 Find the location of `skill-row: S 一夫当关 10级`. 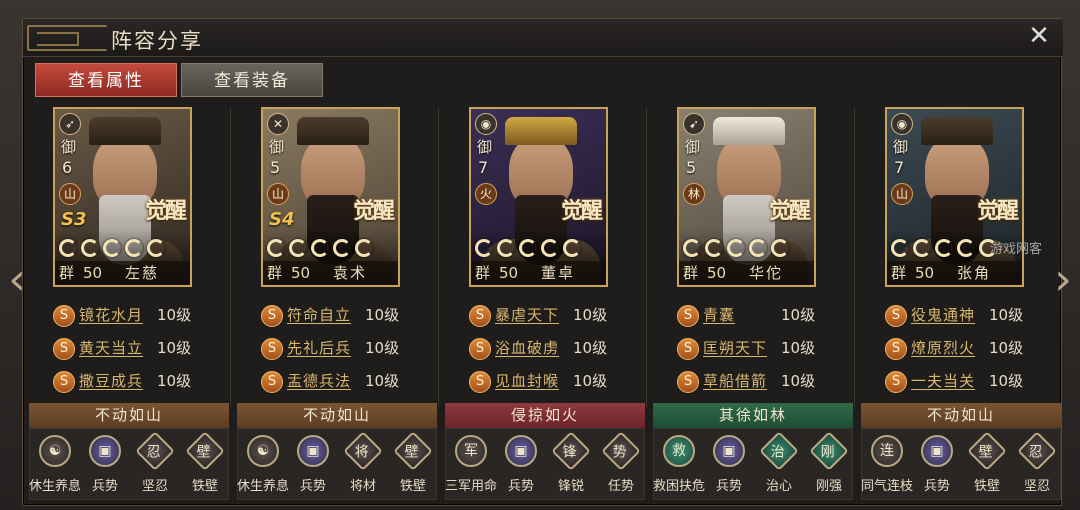

skill-row: S 一夫当关 10级 is located at coordinates (972, 382).